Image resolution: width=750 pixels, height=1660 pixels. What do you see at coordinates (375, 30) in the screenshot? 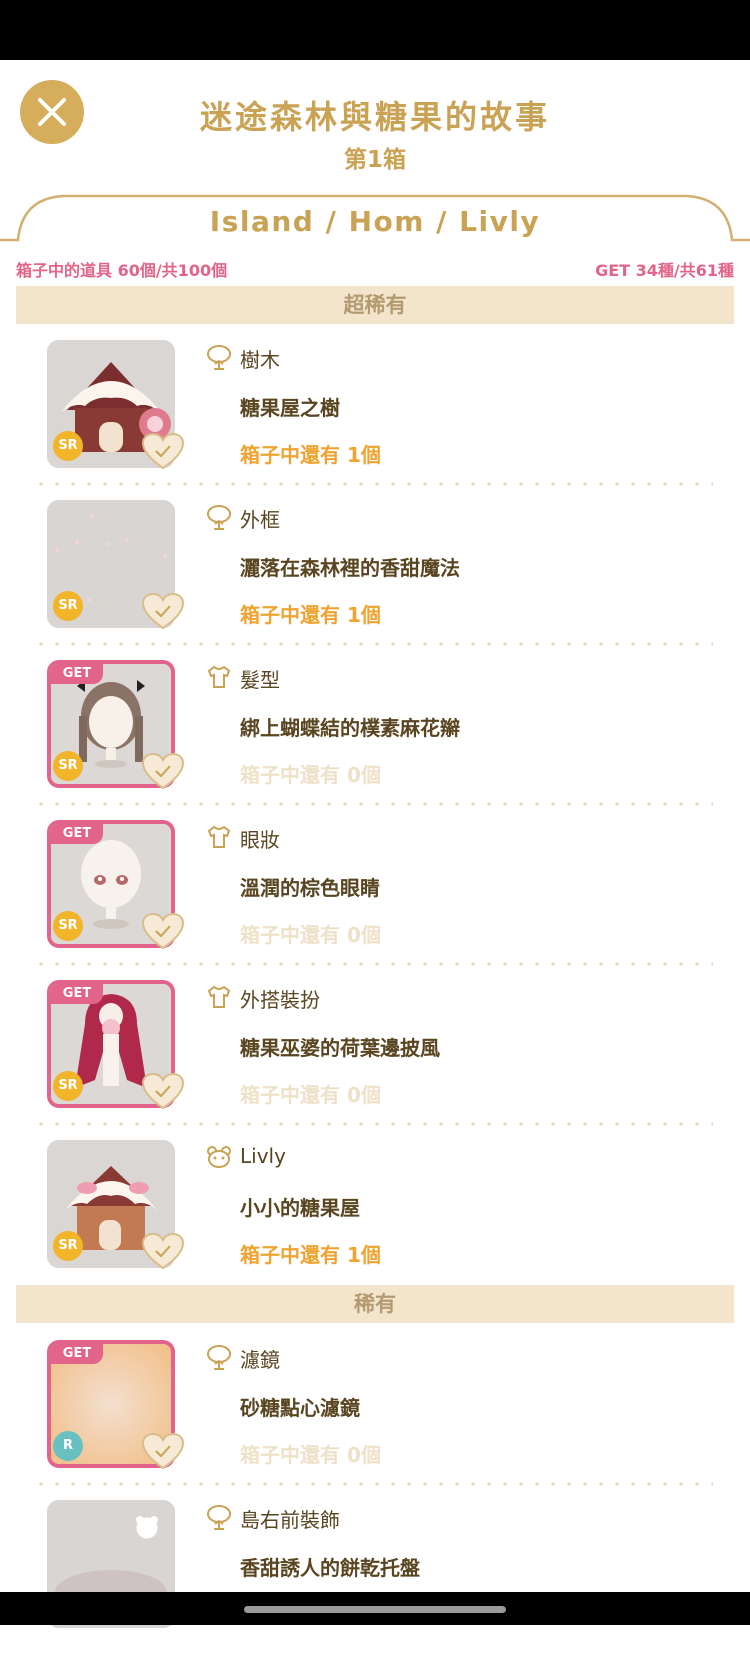
I see `status-bar` at bounding box center [375, 30].